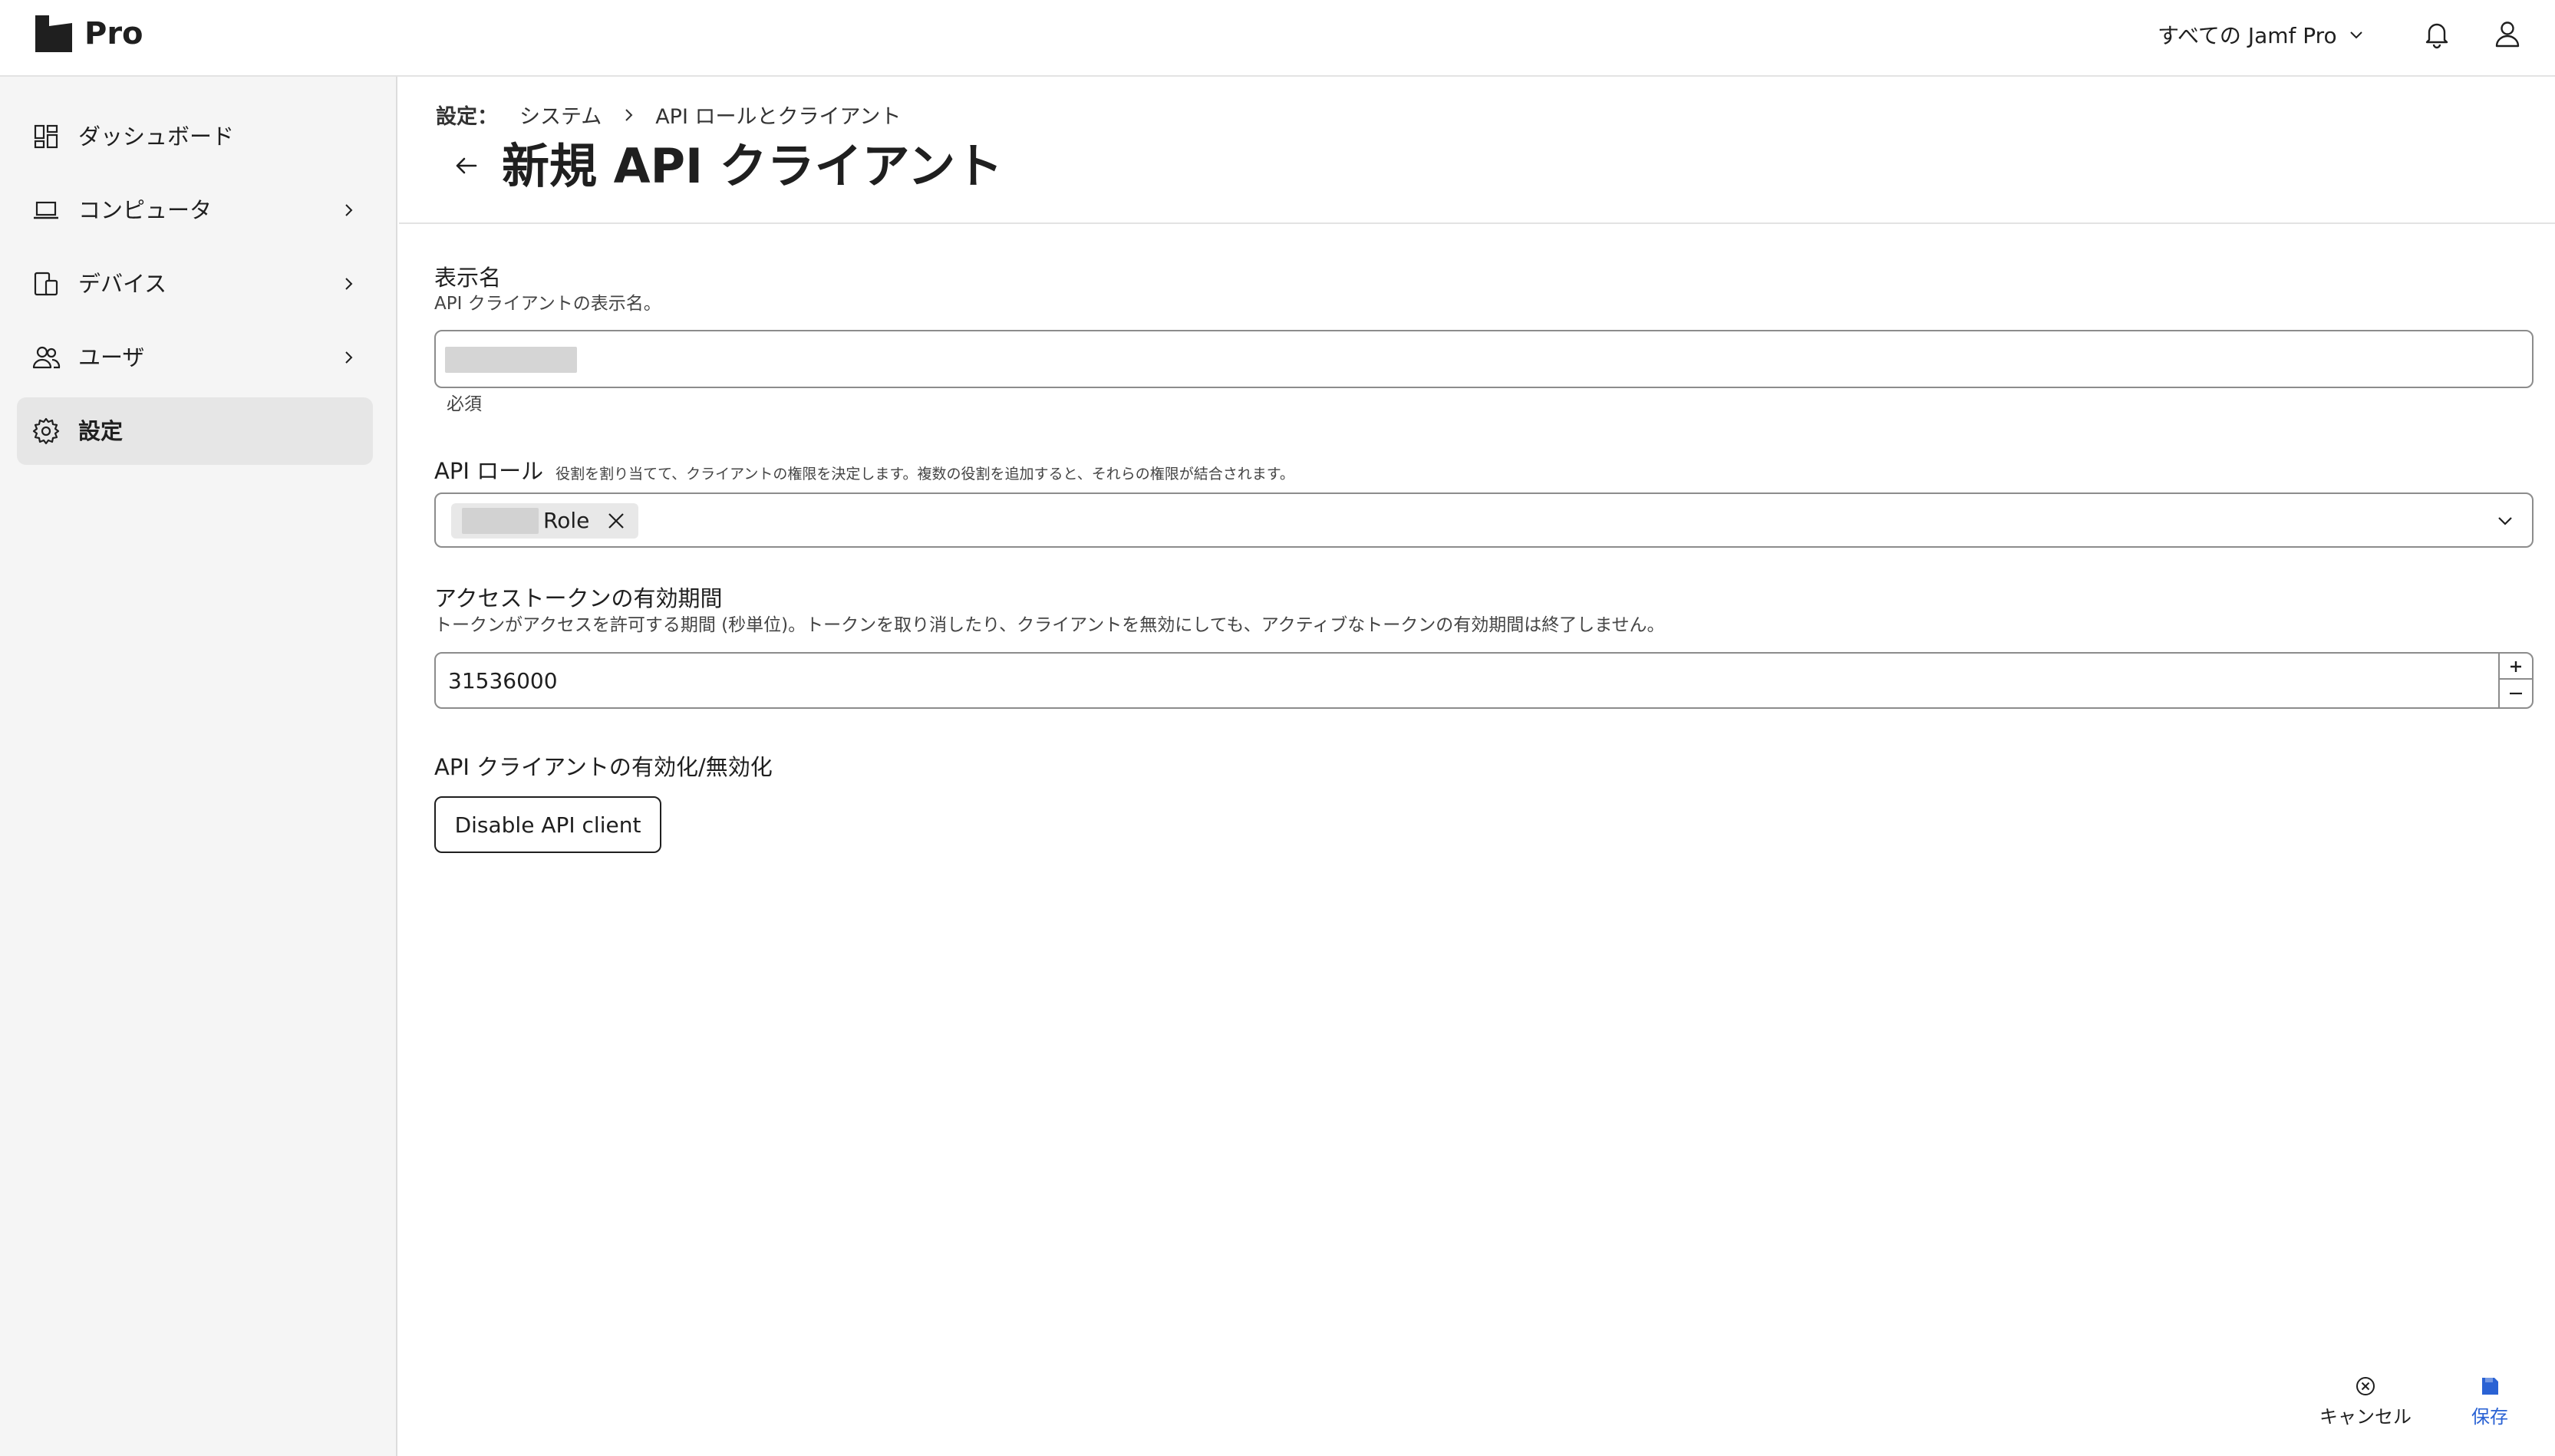 This screenshot has width=2555, height=1456. Describe the element at coordinates (195, 431) in the screenshot. I see `sidebar-item-settings: 設定` at that location.